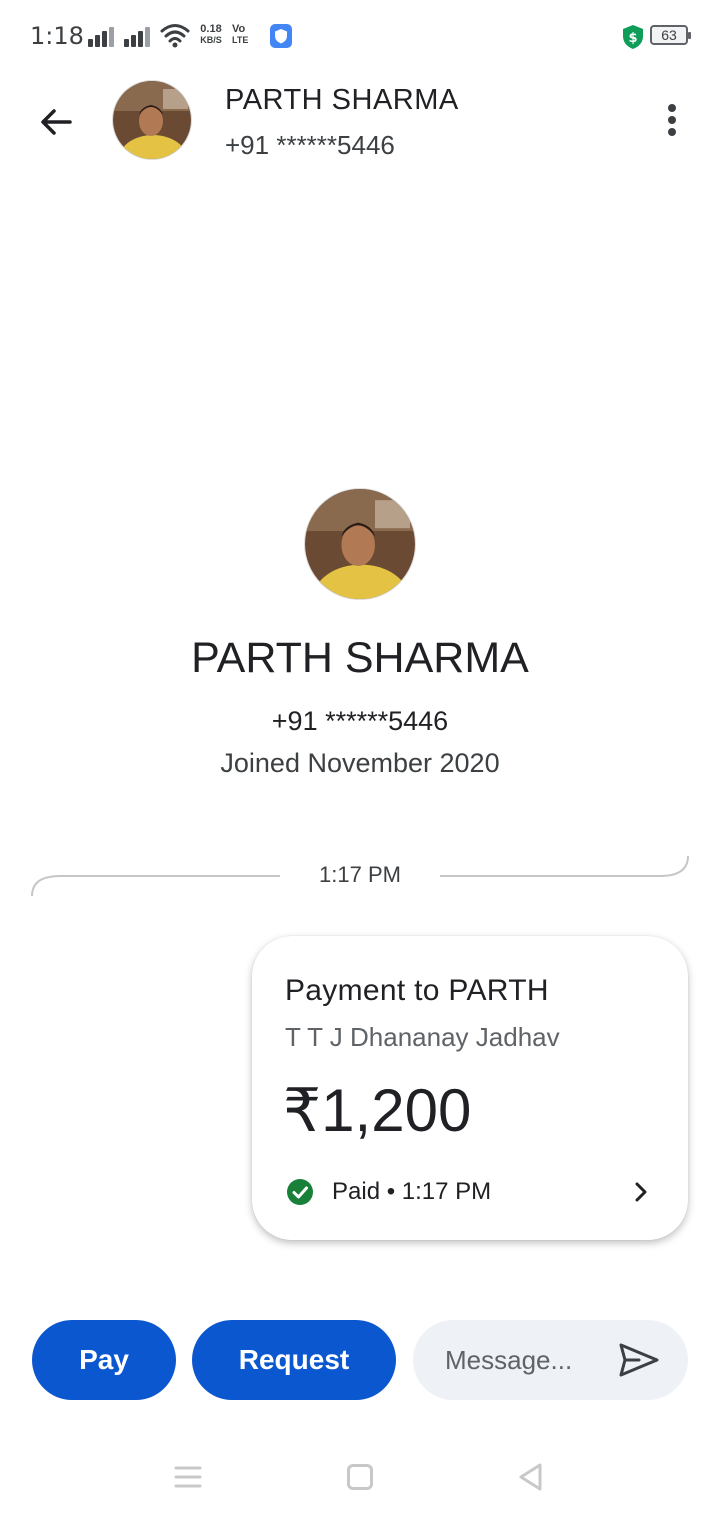  What do you see at coordinates (175, 36) in the screenshot?
I see `wifi-icon` at bounding box center [175, 36].